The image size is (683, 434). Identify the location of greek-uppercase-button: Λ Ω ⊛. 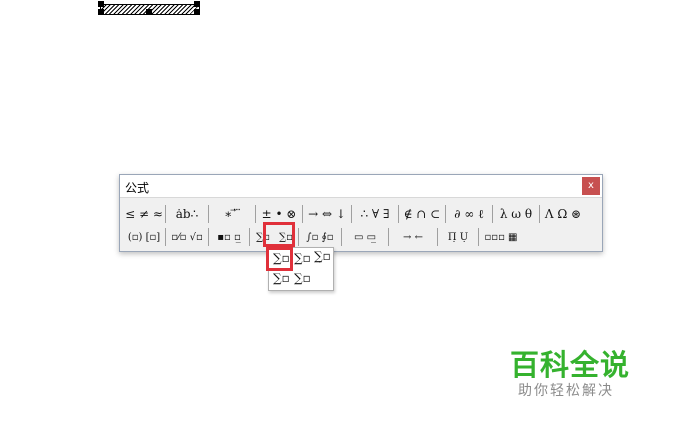
(563, 214).